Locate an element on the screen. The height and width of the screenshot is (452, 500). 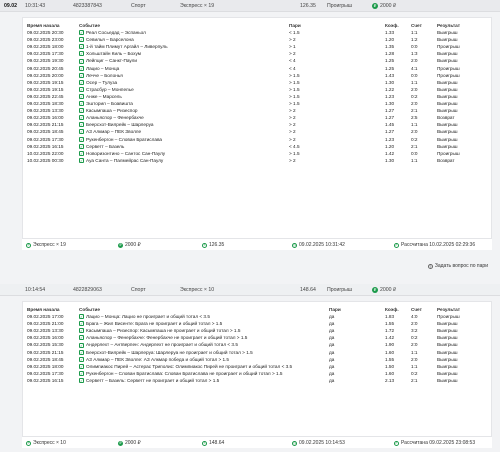
row-result: Проигрыш is located at coordinates (448, 47).